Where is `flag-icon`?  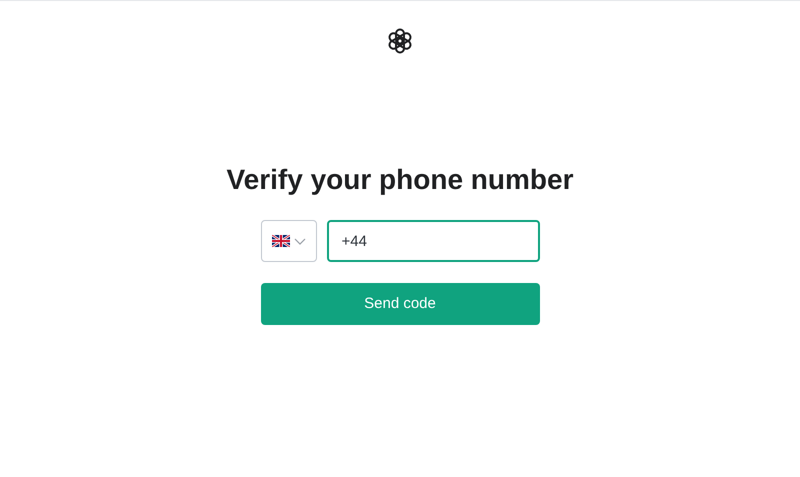 flag-icon is located at coordinates (281, 241).